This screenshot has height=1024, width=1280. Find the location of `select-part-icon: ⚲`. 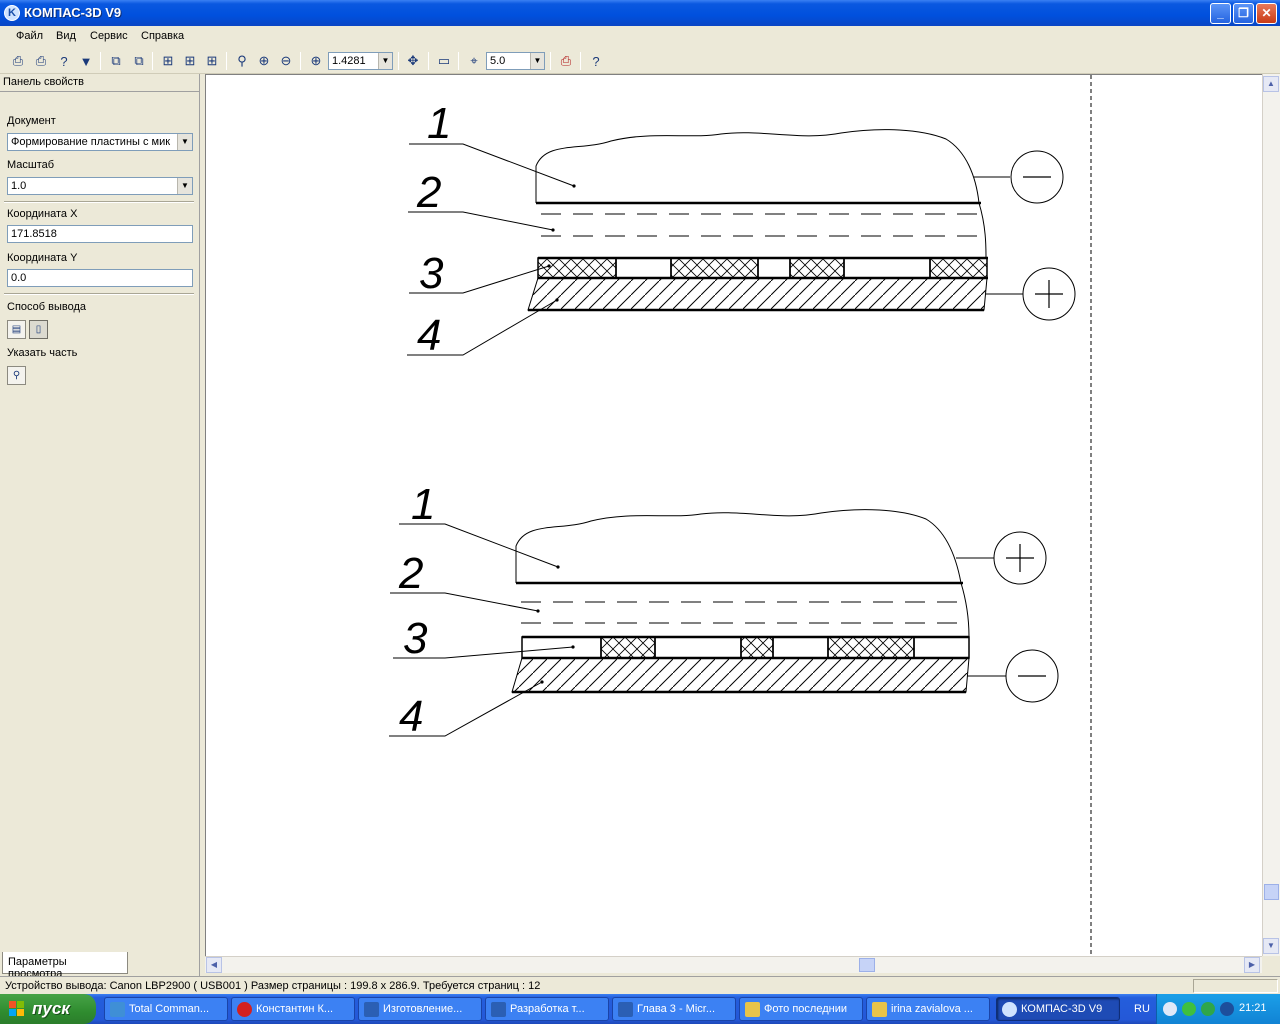

select-part-icon: ⚲ is located at coordinates (16, 375).